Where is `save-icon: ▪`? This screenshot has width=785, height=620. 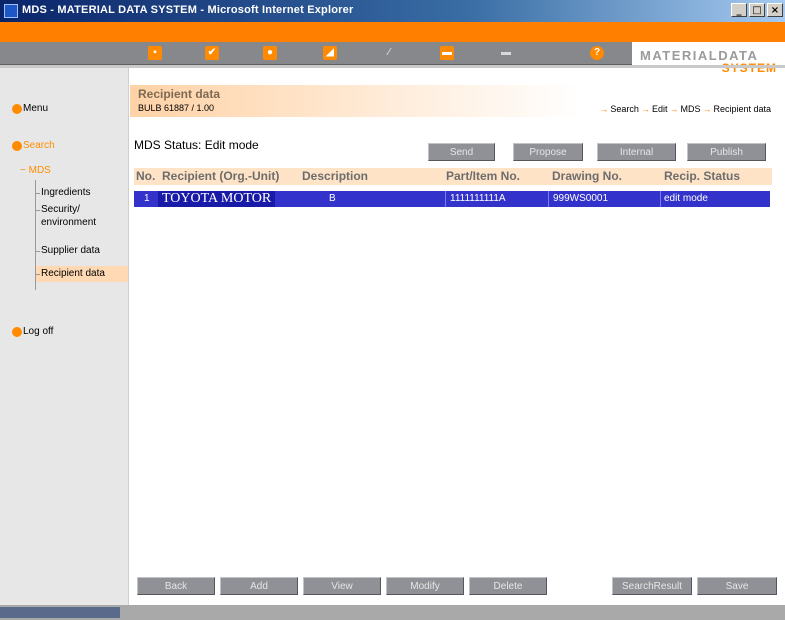 save-icon: ▪ is located at coordinates (155, 53).